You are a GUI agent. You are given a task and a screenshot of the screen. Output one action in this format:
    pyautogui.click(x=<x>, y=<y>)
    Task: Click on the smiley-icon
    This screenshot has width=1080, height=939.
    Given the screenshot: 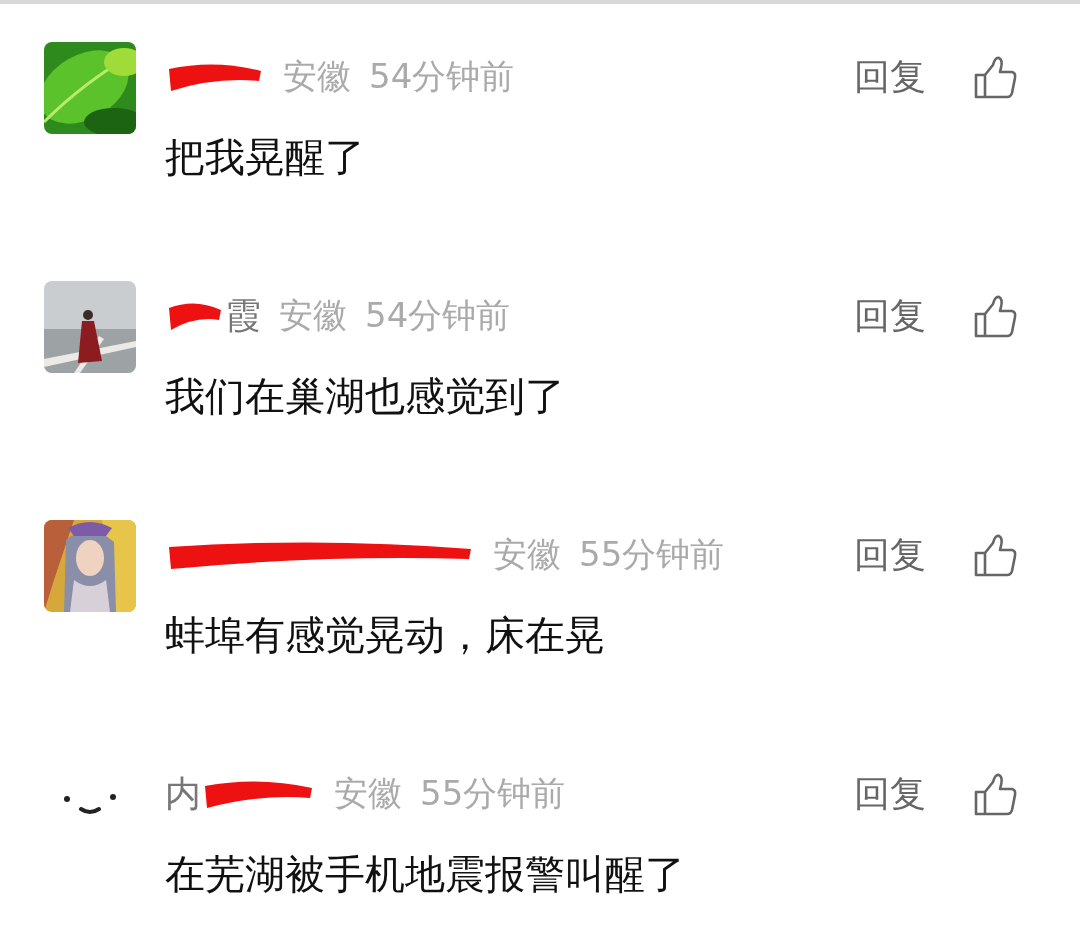 What is the action you would take?
    pyautogui.click(x=90, y=805)
    